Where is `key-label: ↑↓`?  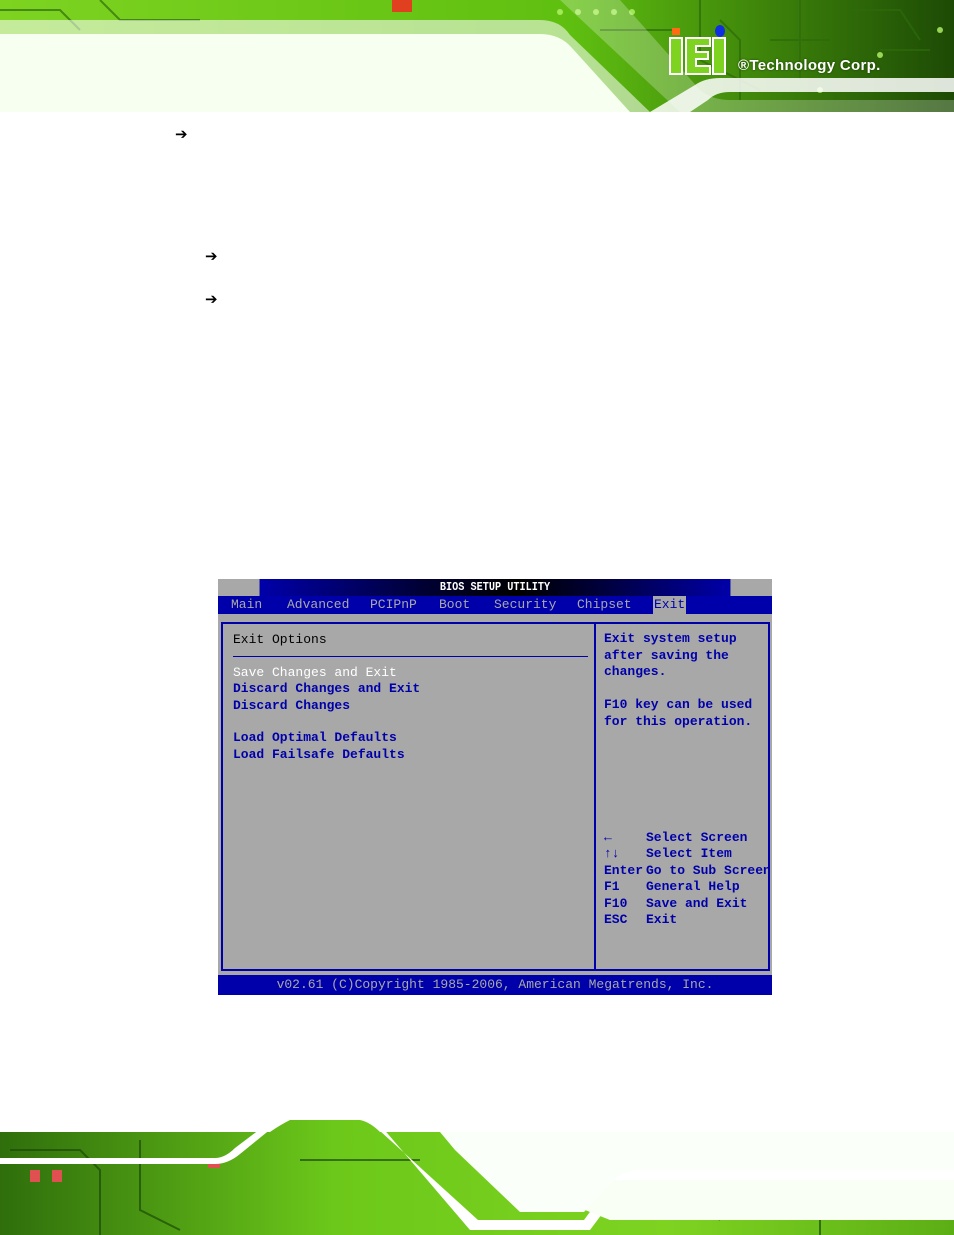
key-label: ↑↓ is located at coordinates (612, 853).